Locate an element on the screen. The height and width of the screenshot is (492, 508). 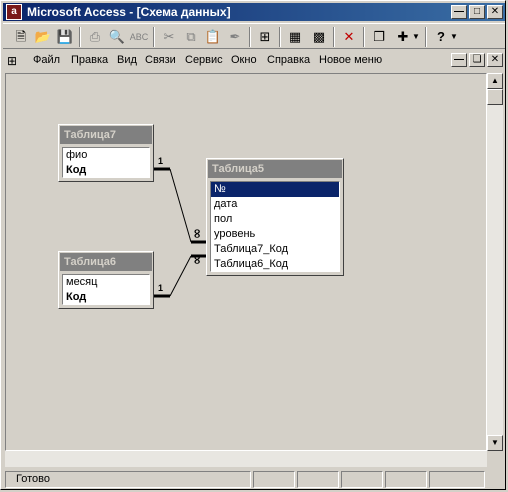
menu-view: Вид is located at coordinates (127, 60).